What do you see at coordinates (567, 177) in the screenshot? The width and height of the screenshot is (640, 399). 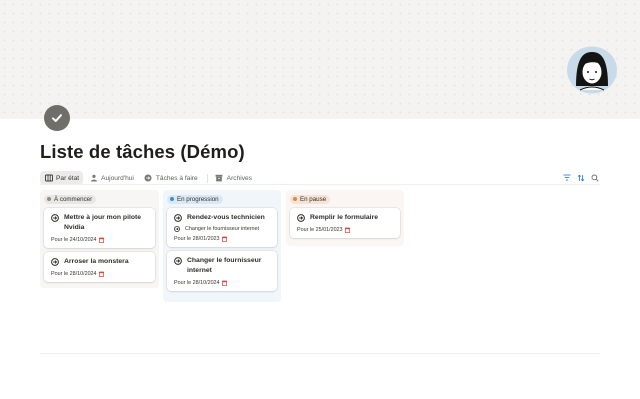 I see `filter-icon` at bounding box center [567, 177].